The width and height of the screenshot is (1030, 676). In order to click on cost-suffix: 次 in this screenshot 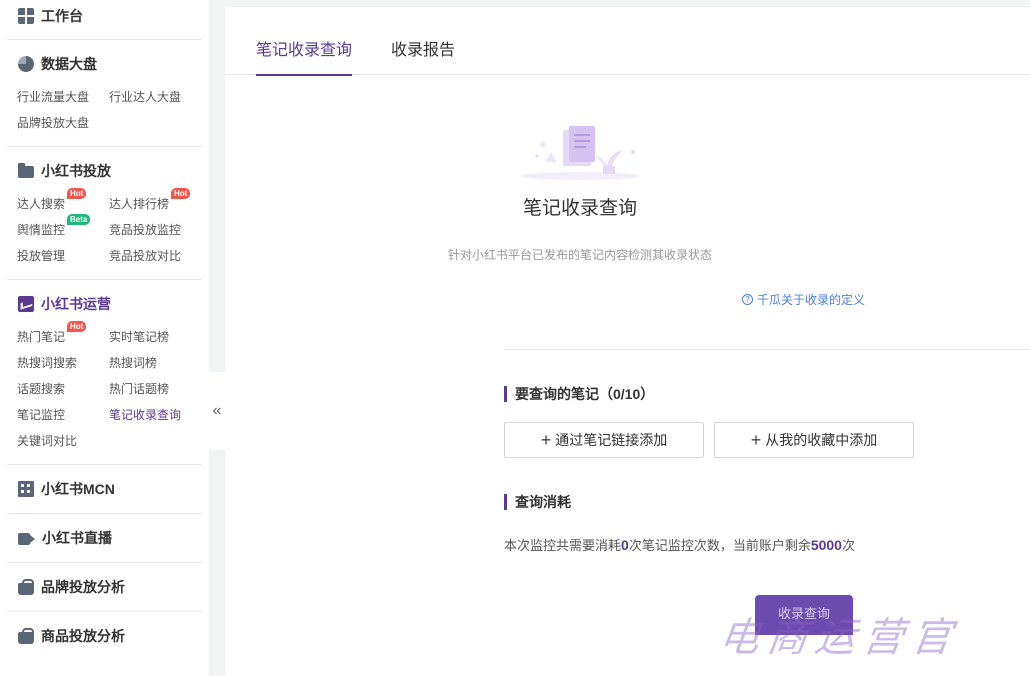, I will do `click(848, 545)`.